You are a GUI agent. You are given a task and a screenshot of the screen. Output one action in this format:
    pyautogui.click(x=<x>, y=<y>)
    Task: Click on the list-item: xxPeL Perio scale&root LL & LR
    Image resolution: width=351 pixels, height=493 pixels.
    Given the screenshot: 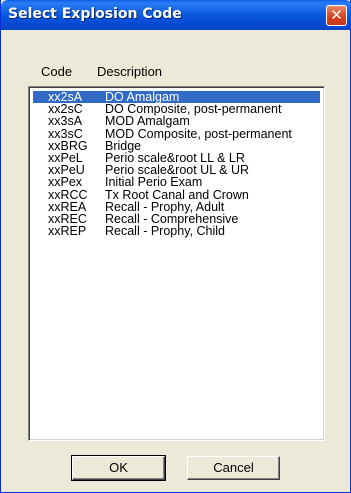 What is the action you would take?
    pyautogui.click(x=176, y=158)
    